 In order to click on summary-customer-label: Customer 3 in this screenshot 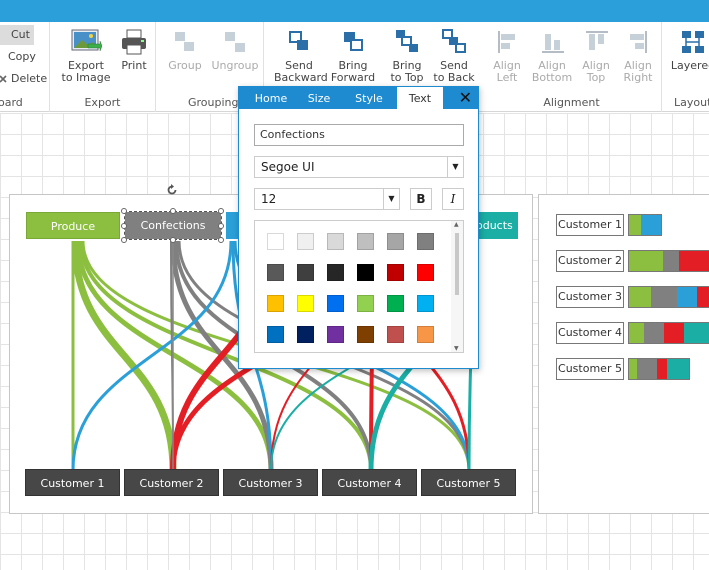, I will do `click(590, 297)`.